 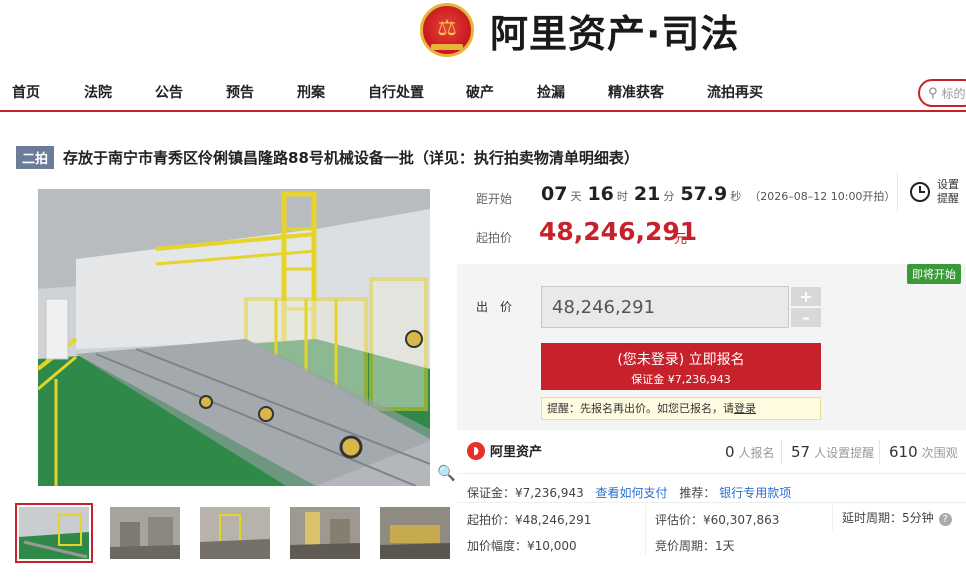 I want to click on bid-increment: 加价幅度：¥10,000, so click(x=522, y=546).